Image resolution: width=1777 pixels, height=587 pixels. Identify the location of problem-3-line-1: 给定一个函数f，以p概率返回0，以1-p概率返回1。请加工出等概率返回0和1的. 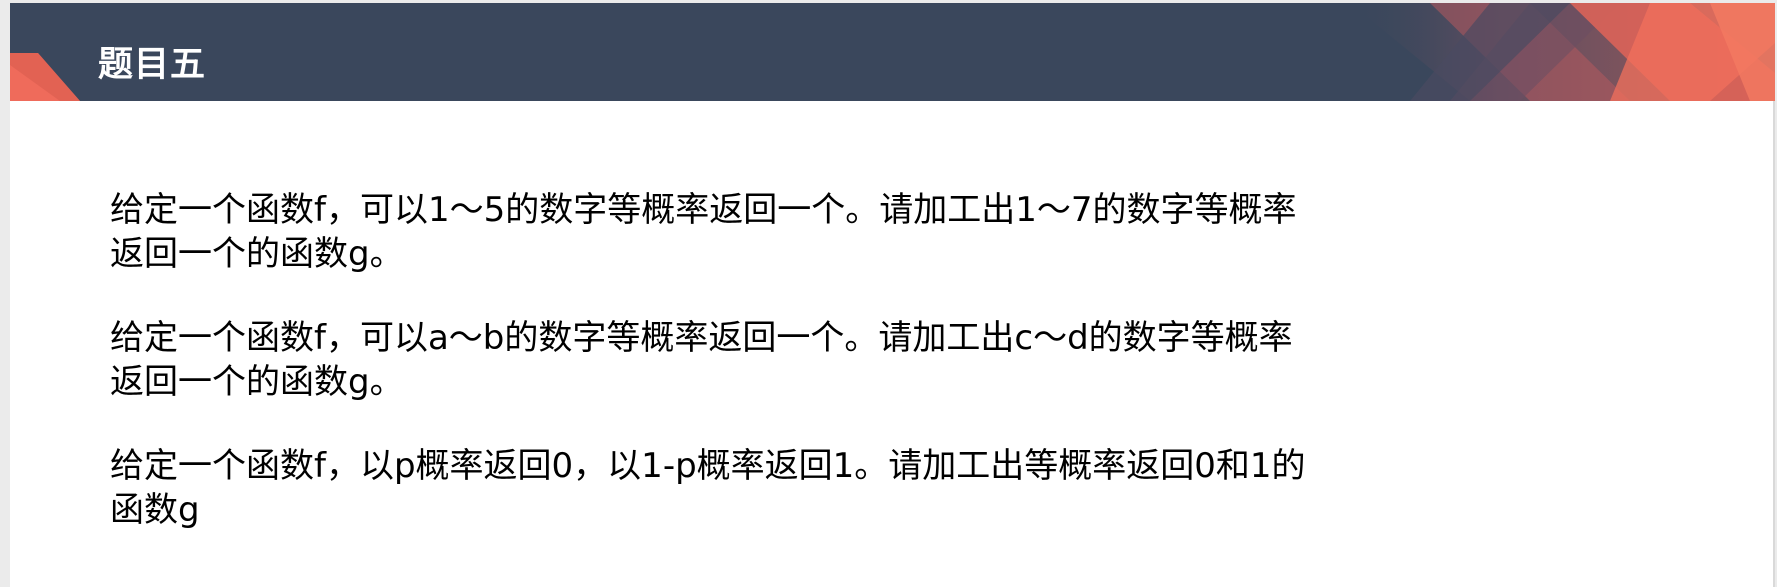
(708, 466).